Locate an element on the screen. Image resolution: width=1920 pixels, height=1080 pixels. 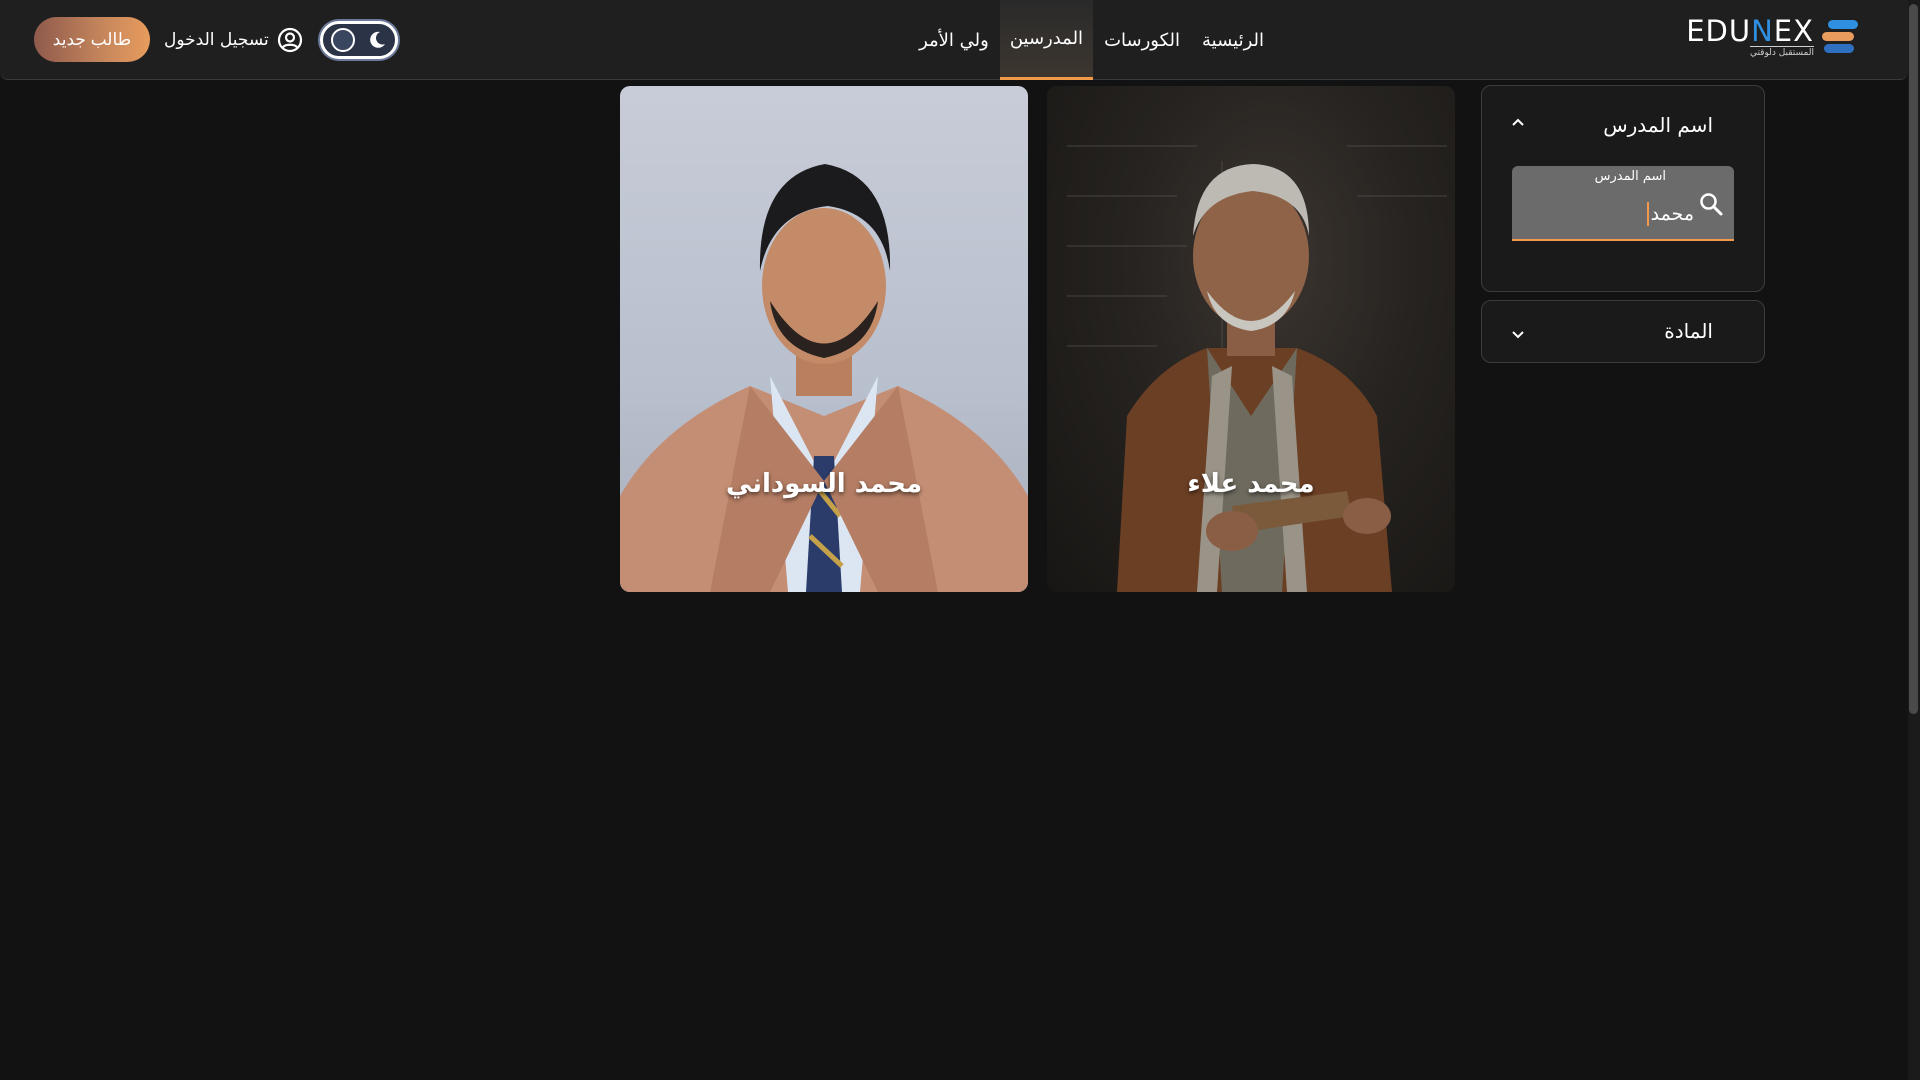
teacher-card: محمد السوداني is located at coordinates (824, 339).